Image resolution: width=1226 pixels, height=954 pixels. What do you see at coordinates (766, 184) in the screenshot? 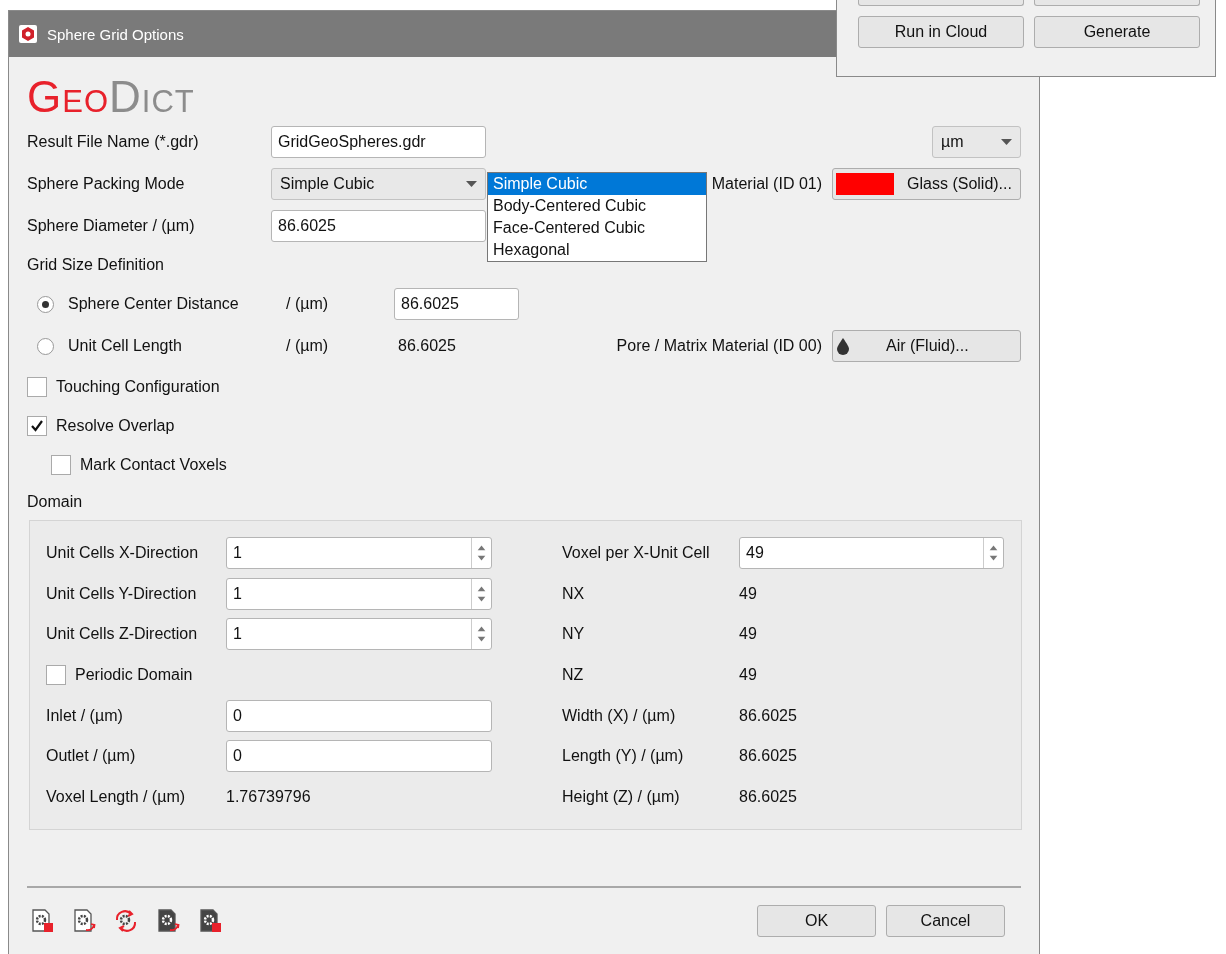
I see `field-label: Material (ID 01)` at bounding box center [766, 184].